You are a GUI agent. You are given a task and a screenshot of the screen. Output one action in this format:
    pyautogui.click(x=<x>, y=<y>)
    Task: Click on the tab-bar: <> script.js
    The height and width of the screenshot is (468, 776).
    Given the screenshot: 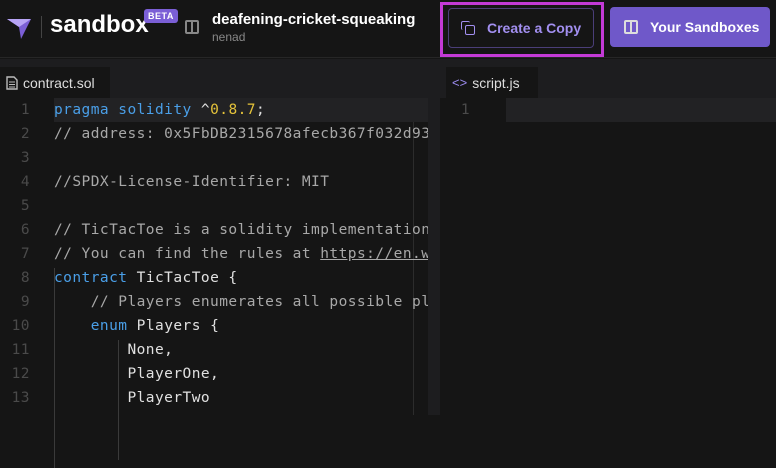 What is the action you would take?
    pyautogui.click(x=608, y=78)
    